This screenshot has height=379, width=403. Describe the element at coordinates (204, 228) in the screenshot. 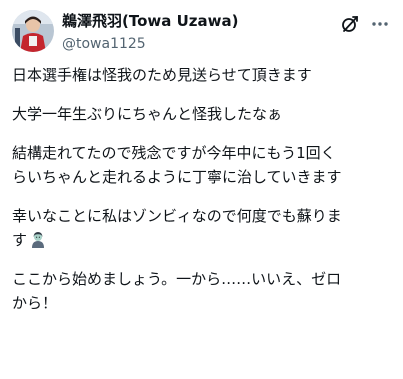

I see `tweet-paragraph-4: 幸いなことに私はゾンビィなので何度でも蘇りま す` at that location.